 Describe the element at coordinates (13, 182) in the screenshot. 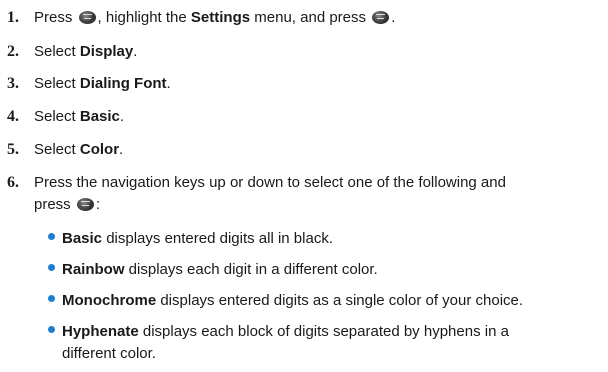

I see `step-number: 6.` at that location.